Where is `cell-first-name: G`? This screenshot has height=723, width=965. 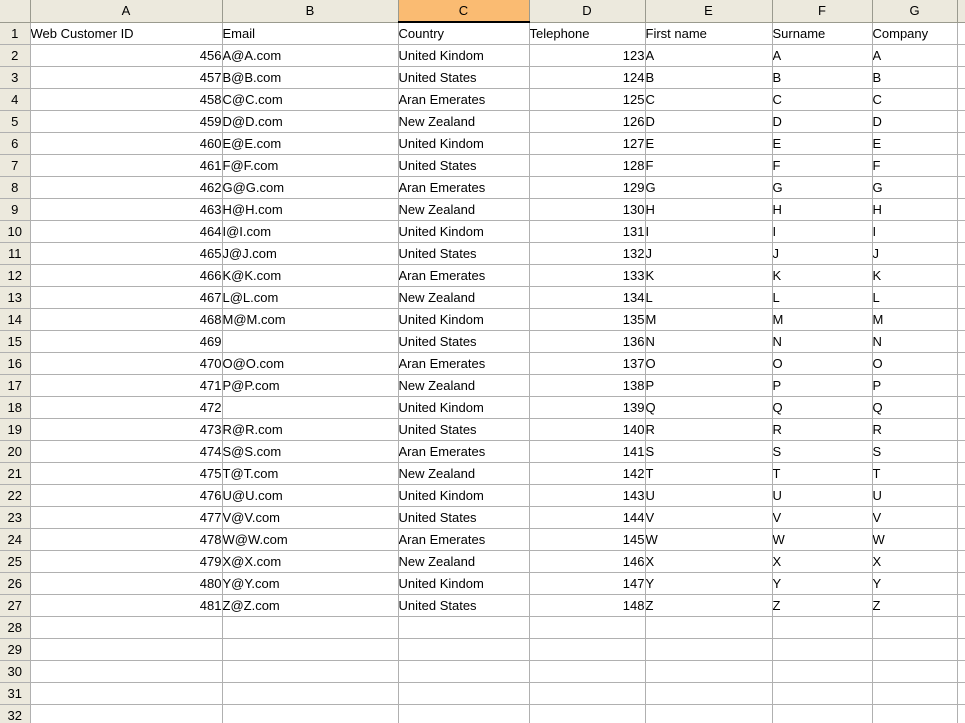
cell-first-name: G is located at coordinates (709, 187).